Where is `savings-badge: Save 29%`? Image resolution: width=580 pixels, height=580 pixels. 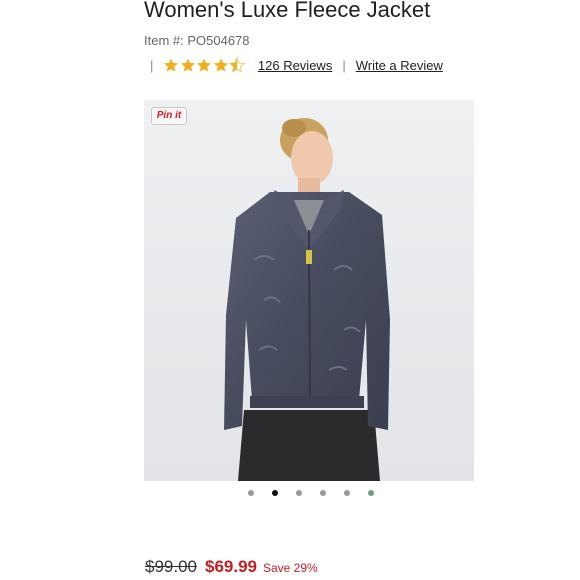
savings-badge: Save 29% is located at coordinates (290, 568).